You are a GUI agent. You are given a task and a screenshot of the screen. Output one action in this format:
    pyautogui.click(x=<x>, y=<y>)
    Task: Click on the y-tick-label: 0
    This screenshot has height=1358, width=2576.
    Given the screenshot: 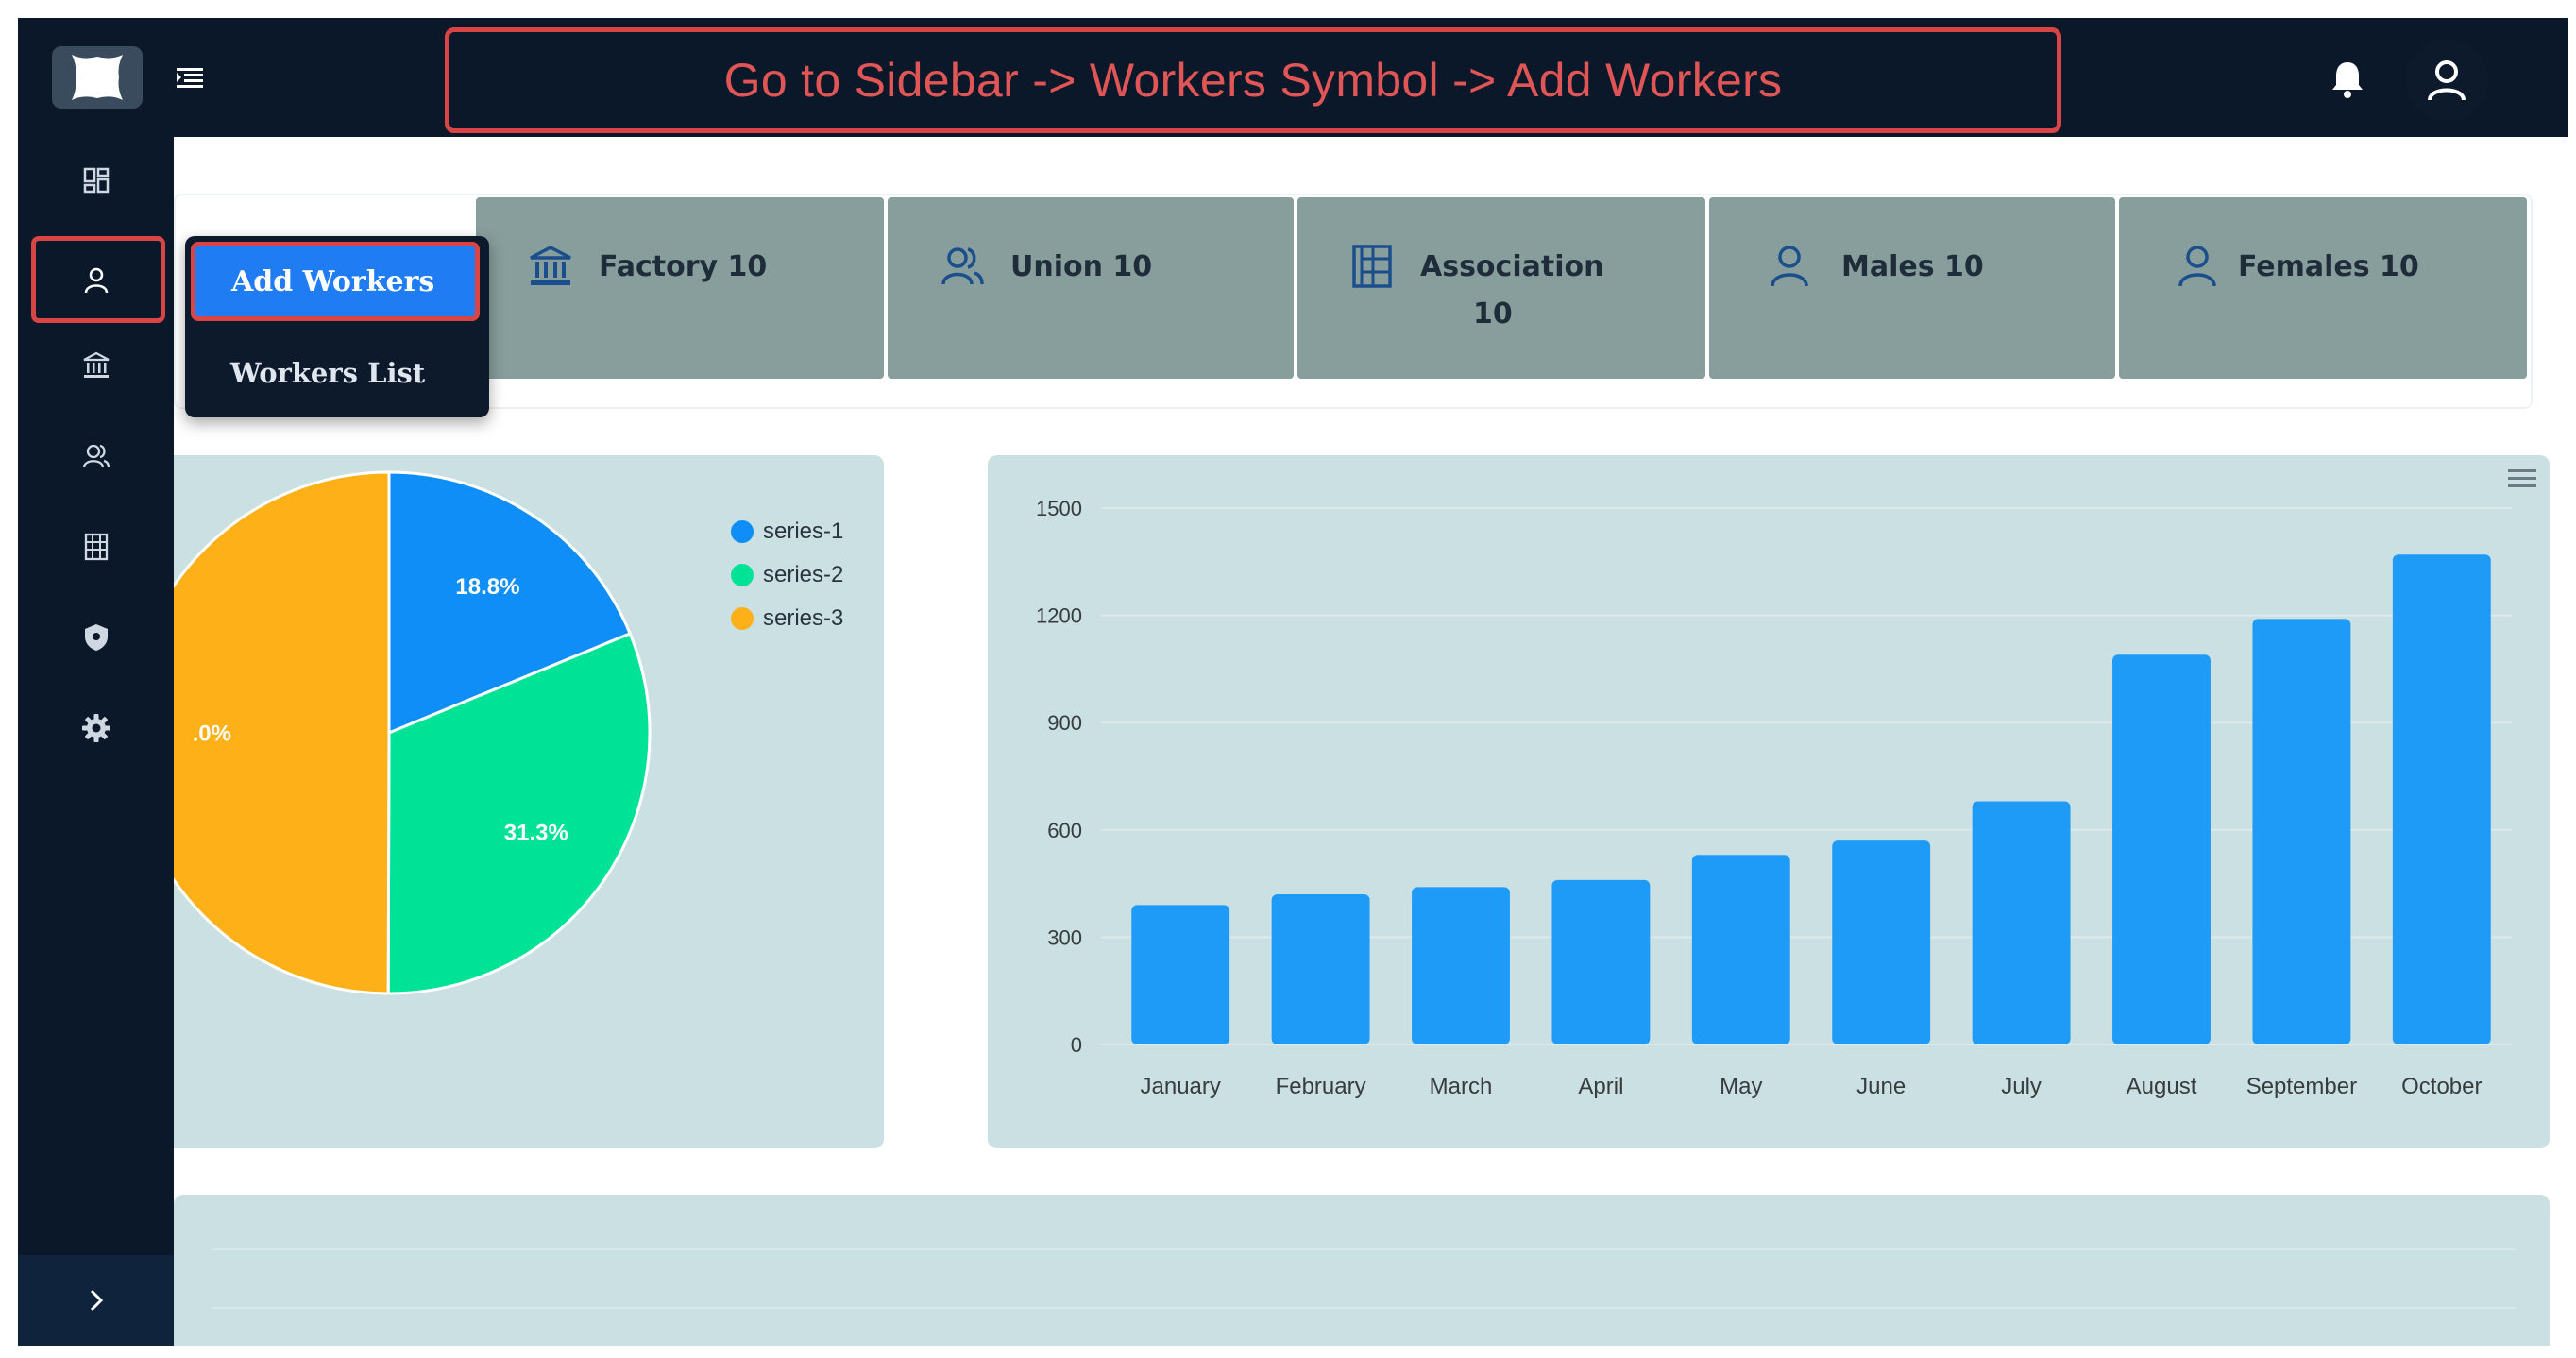 What is the action you would take?
    pyautogui.click(x=1076, y=1045)
    